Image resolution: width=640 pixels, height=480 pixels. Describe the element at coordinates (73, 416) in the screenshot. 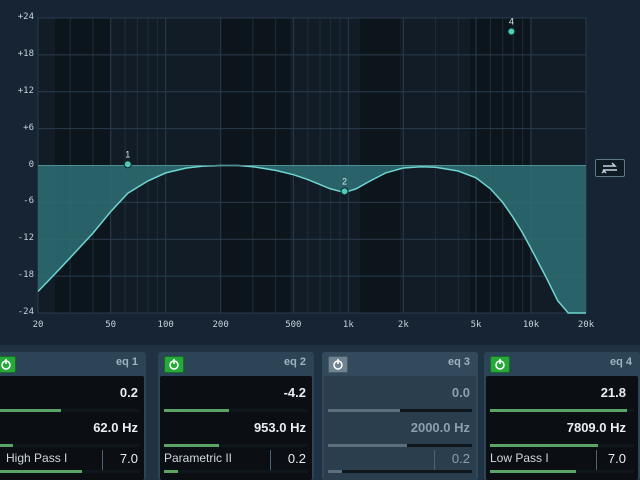

I see `band-panel-eq1: eq 1 0.2 62.0 Hz High Pass I 7.0` at that location.